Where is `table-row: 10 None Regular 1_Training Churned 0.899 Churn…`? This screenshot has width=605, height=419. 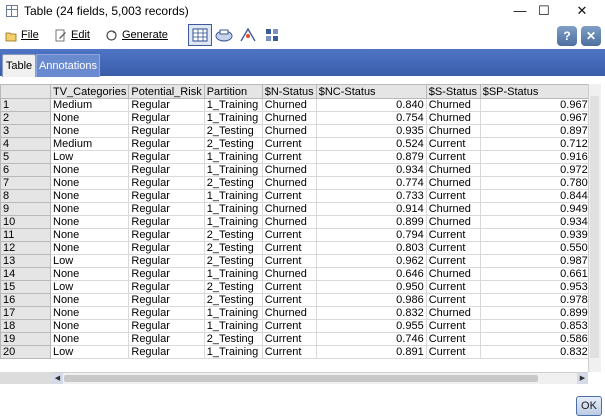 table-row: 10 None Regular 1_Training Churned 0.899 Churn… is located at coordinates (295, 222).